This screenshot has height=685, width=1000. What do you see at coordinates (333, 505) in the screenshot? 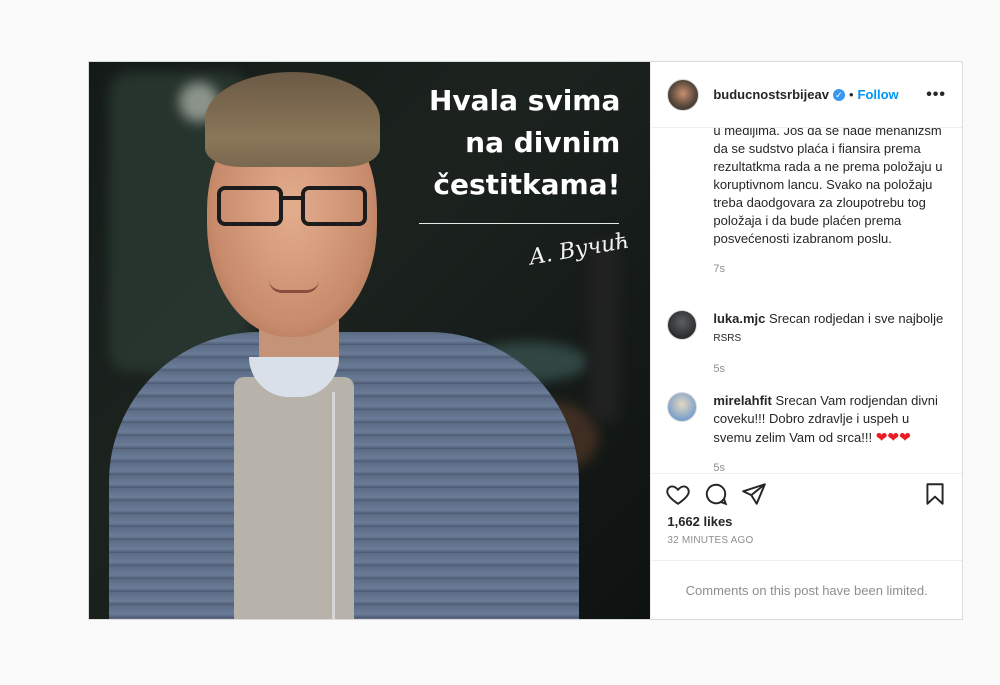
I see `jacket-zipper` at bounding box center [333, 505].